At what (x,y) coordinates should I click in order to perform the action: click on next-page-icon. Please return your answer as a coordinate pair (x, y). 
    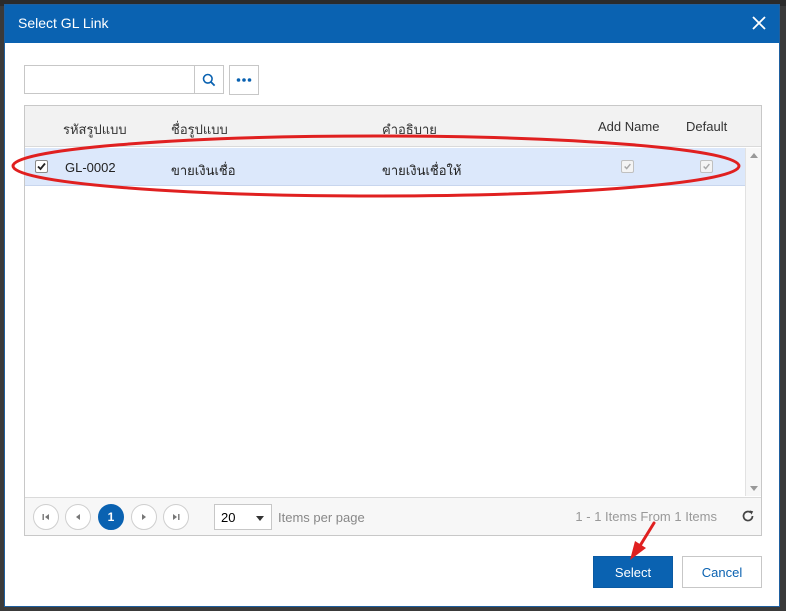
    Looking at the image, I should click on (144, 517).